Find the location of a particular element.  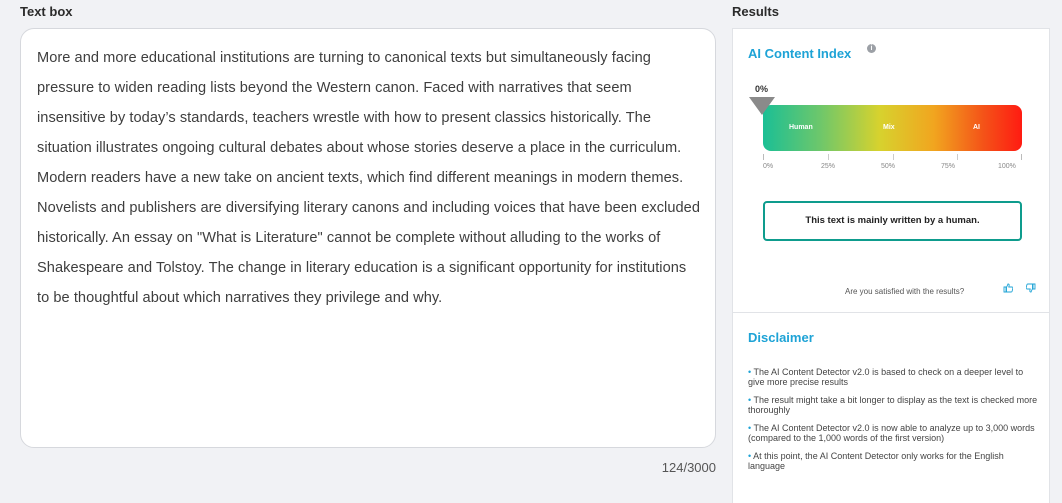

disclaimer-title: Disclaimer is located at coordinates (781, 337).